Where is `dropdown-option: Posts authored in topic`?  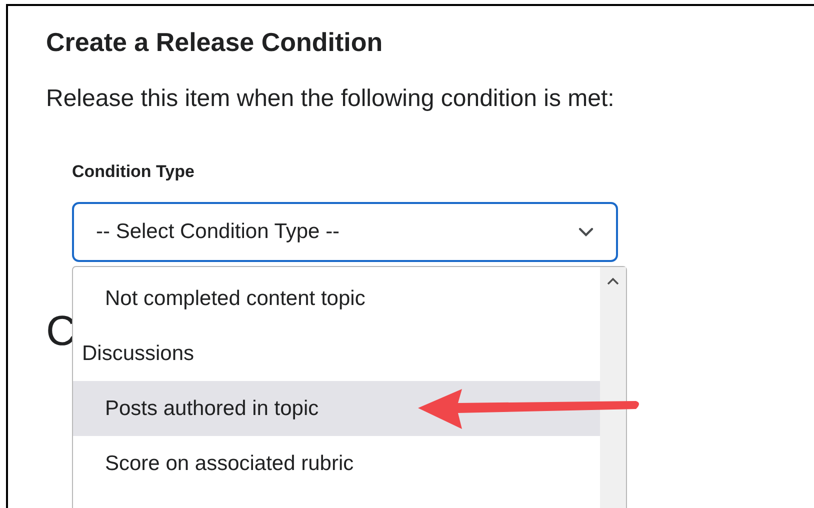
dropdown-option: Posts authored in topic is located at coordinates (336, 408).